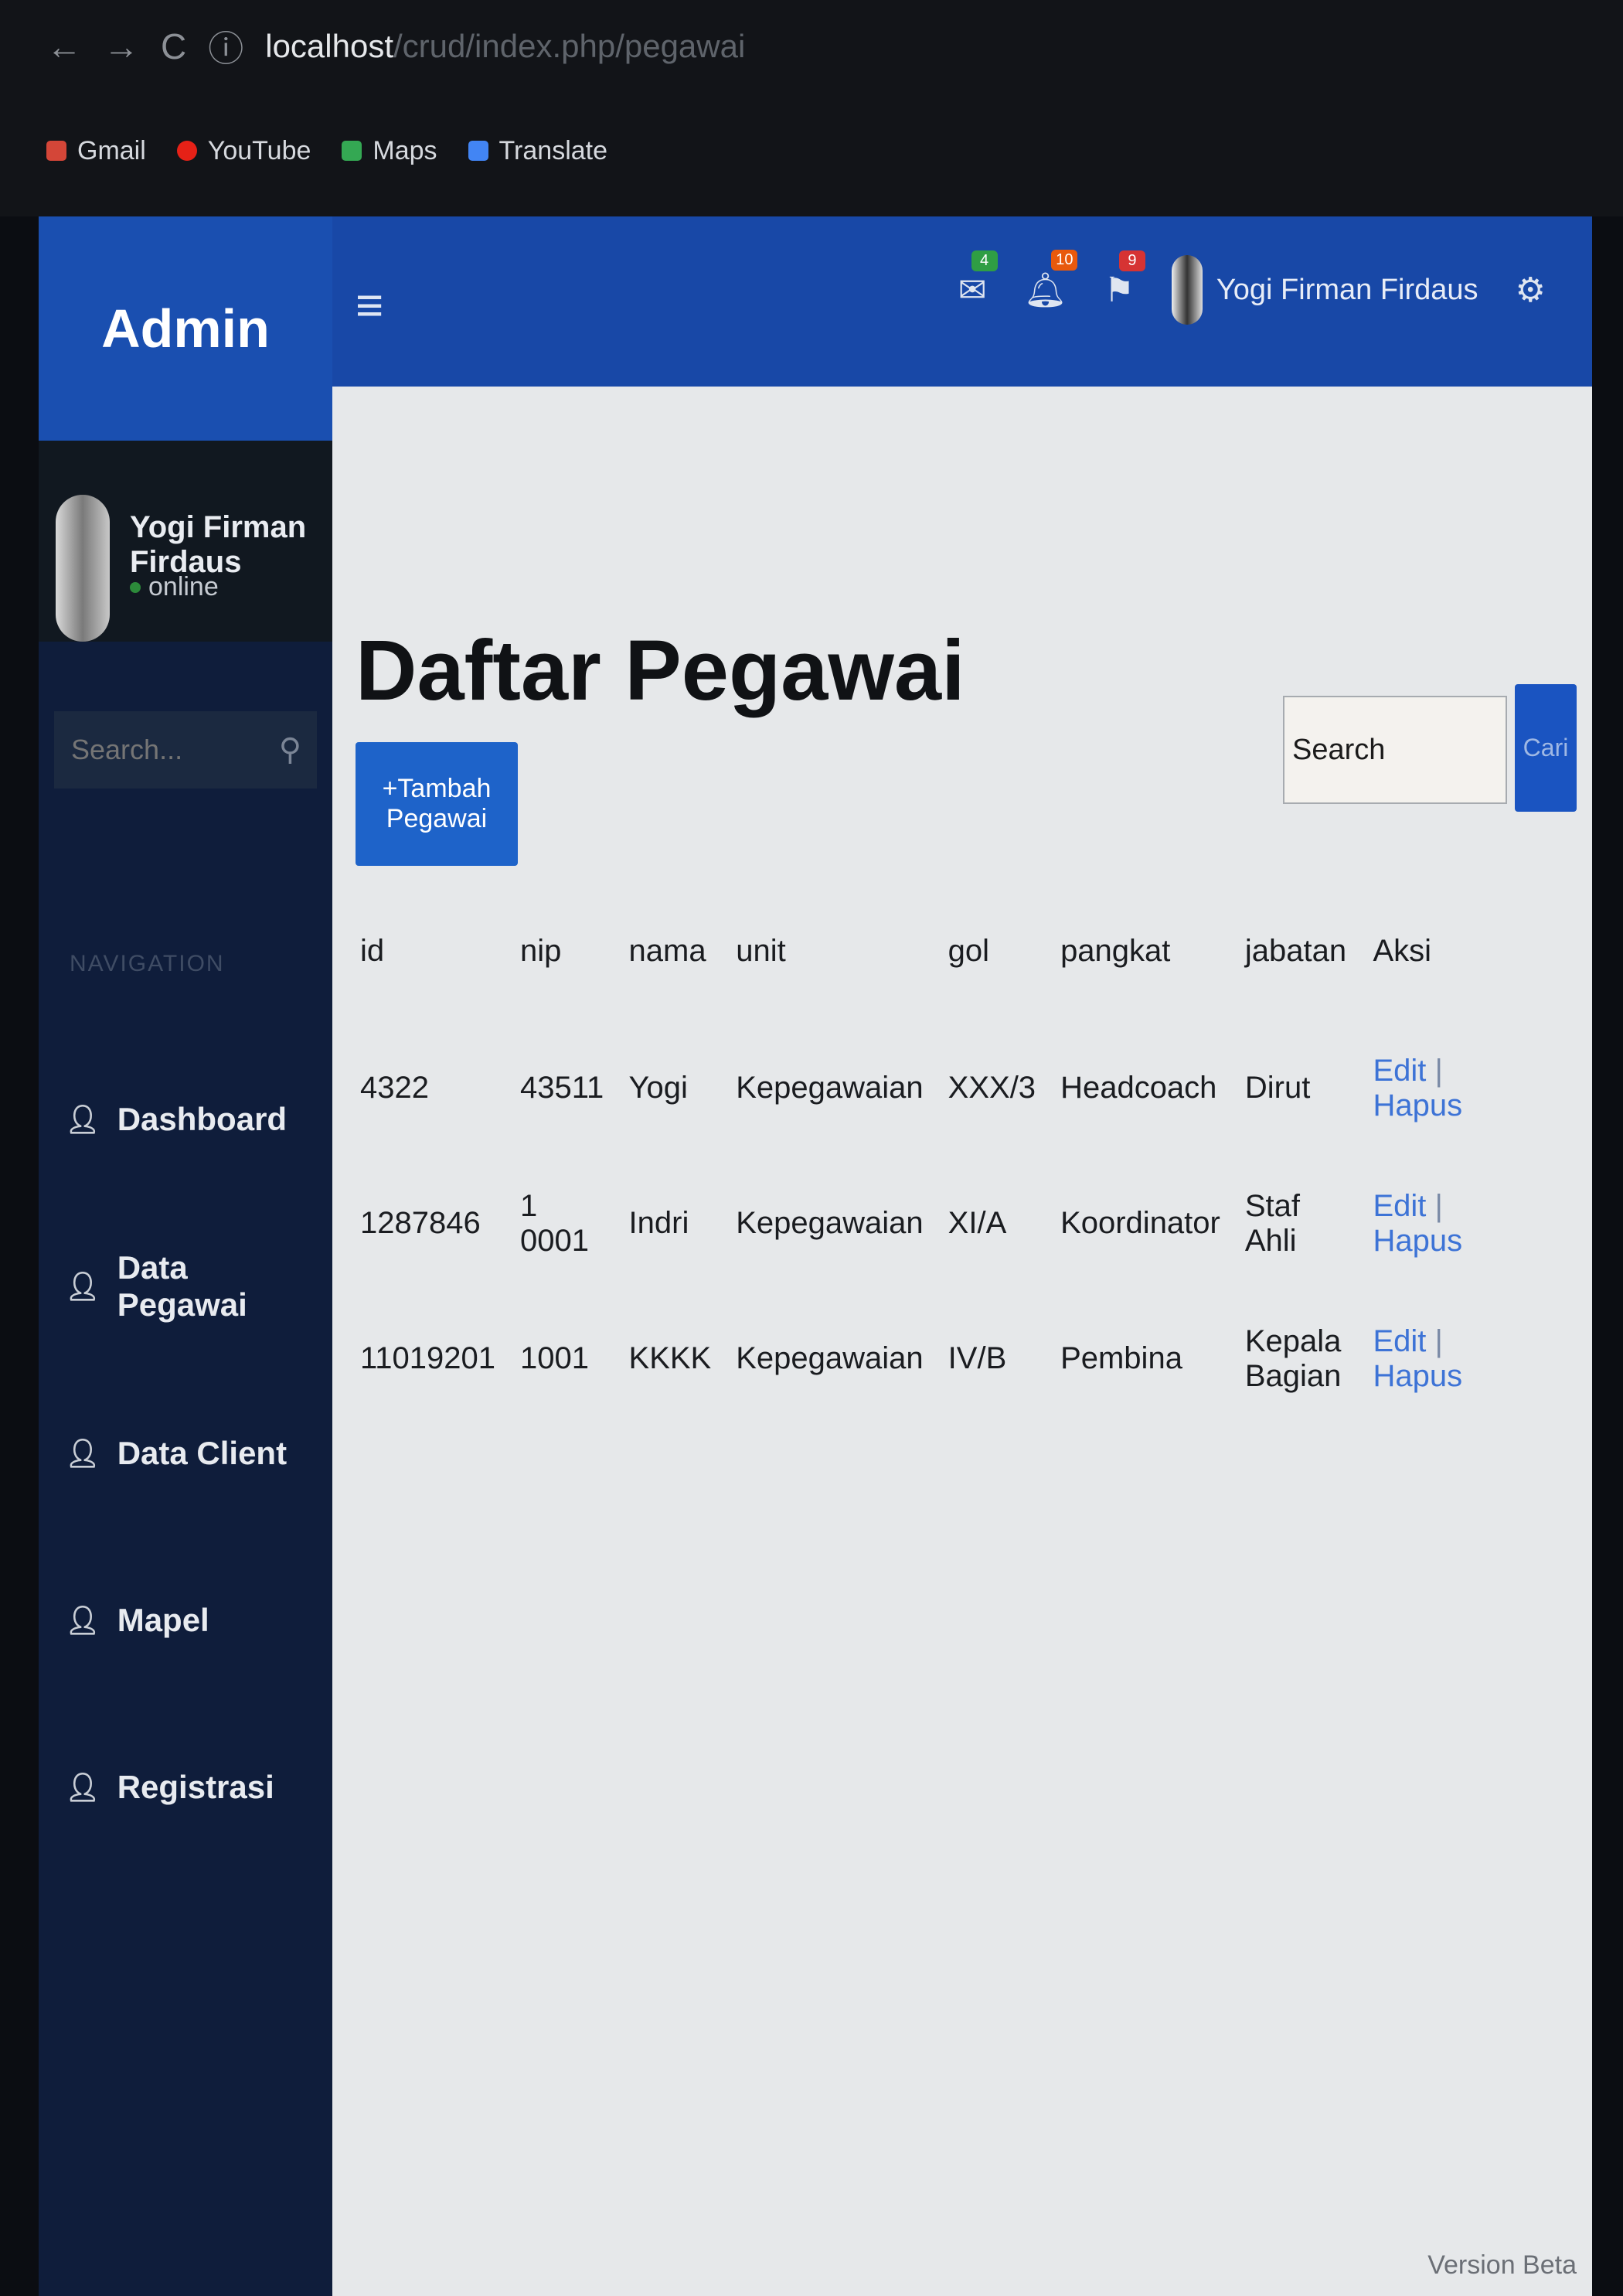 The image size is (1623, 2296). I want to click on add-employee-button: +Tambah Pegawai, so click(437, 804).